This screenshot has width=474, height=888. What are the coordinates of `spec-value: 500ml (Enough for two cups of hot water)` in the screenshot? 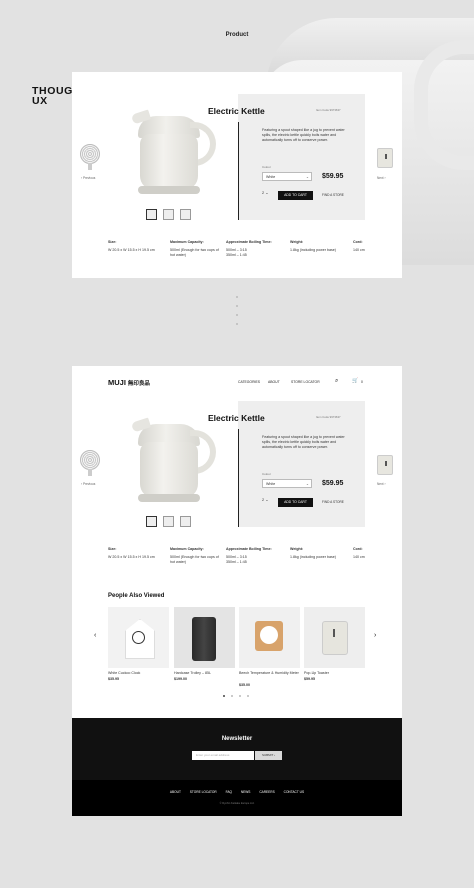 It's located at (194, 252).